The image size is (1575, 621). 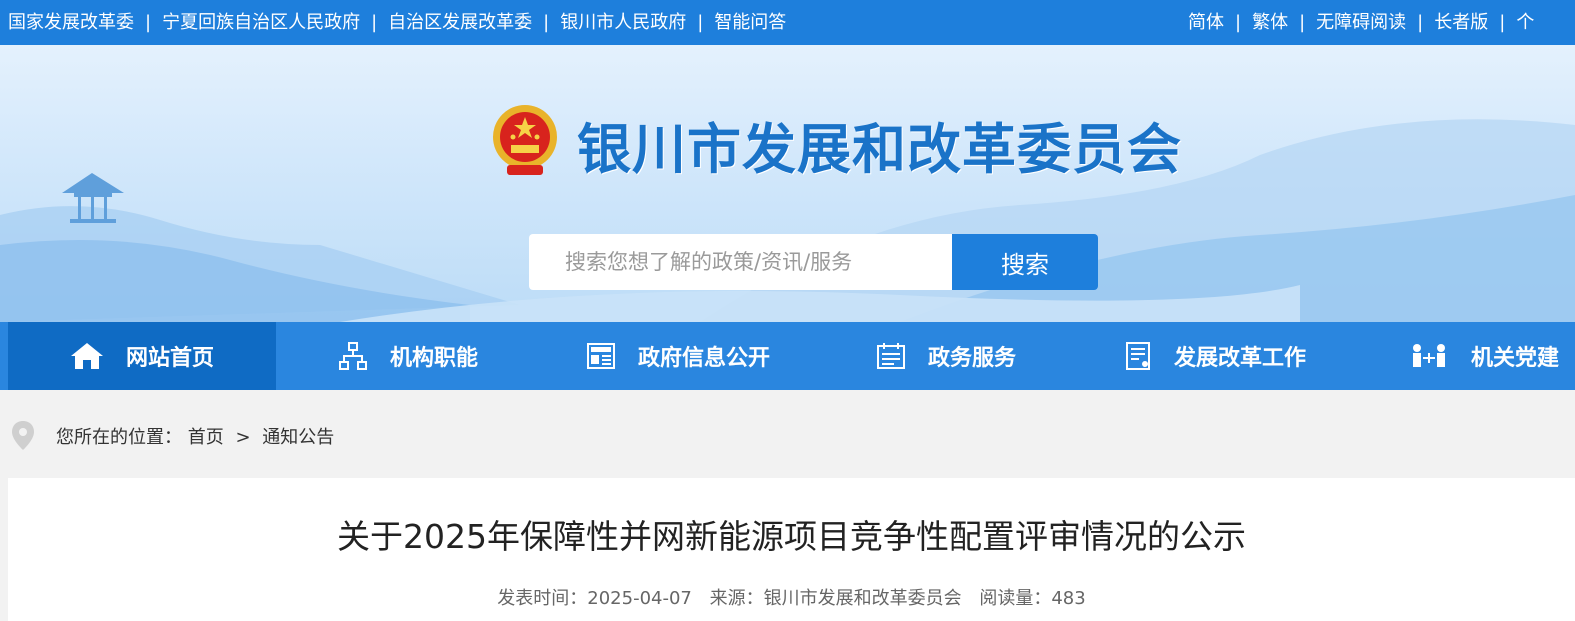 I want to click on nav-item-home: 网站首页, so click(x=142, y=356).